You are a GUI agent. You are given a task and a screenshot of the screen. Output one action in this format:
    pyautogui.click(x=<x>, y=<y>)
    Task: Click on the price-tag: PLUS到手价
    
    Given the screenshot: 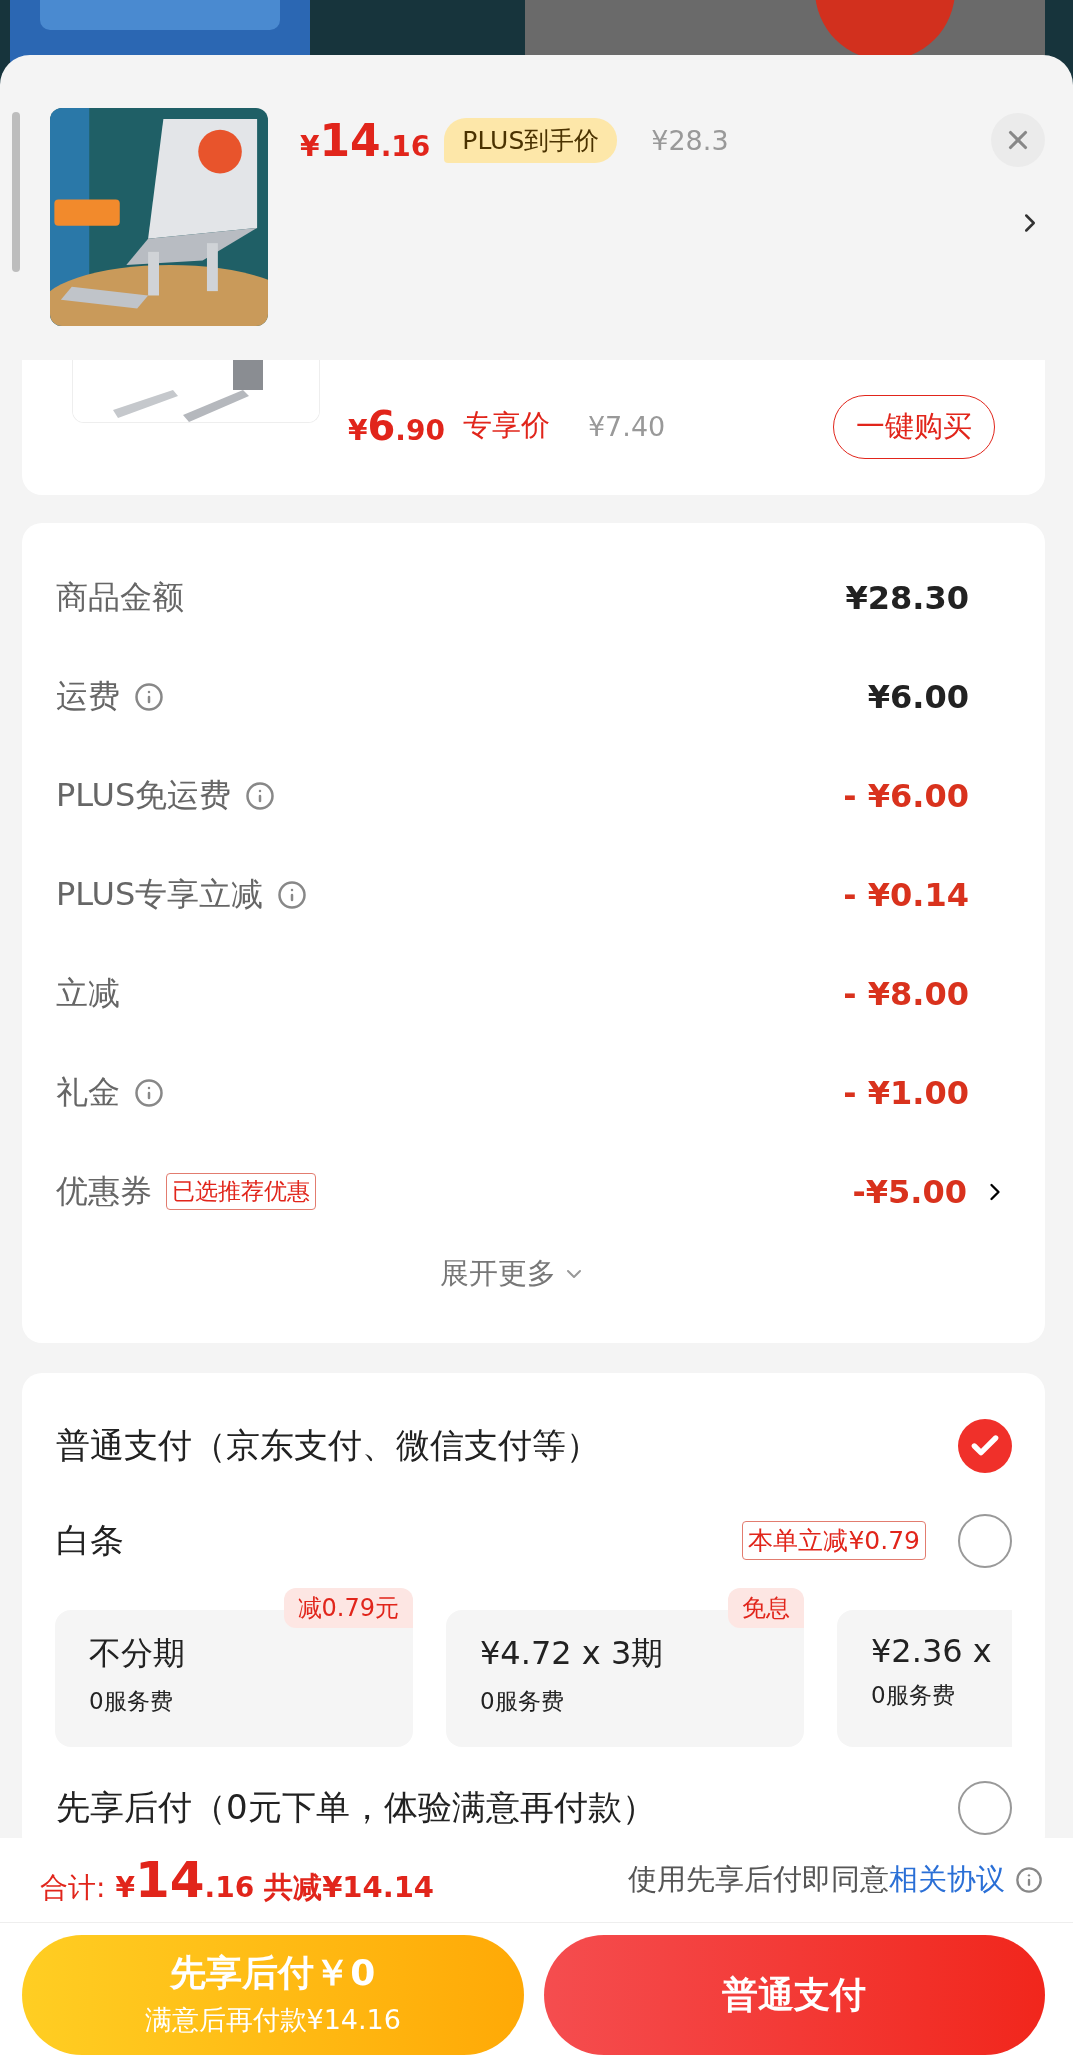 What is the action you would take?
    pyautogui.click(x=531, y=140)
    